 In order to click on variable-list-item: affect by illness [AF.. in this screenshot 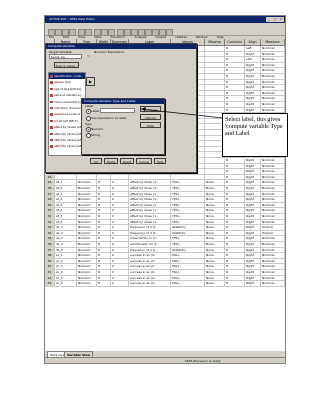, I will do `click(67, 146)`.